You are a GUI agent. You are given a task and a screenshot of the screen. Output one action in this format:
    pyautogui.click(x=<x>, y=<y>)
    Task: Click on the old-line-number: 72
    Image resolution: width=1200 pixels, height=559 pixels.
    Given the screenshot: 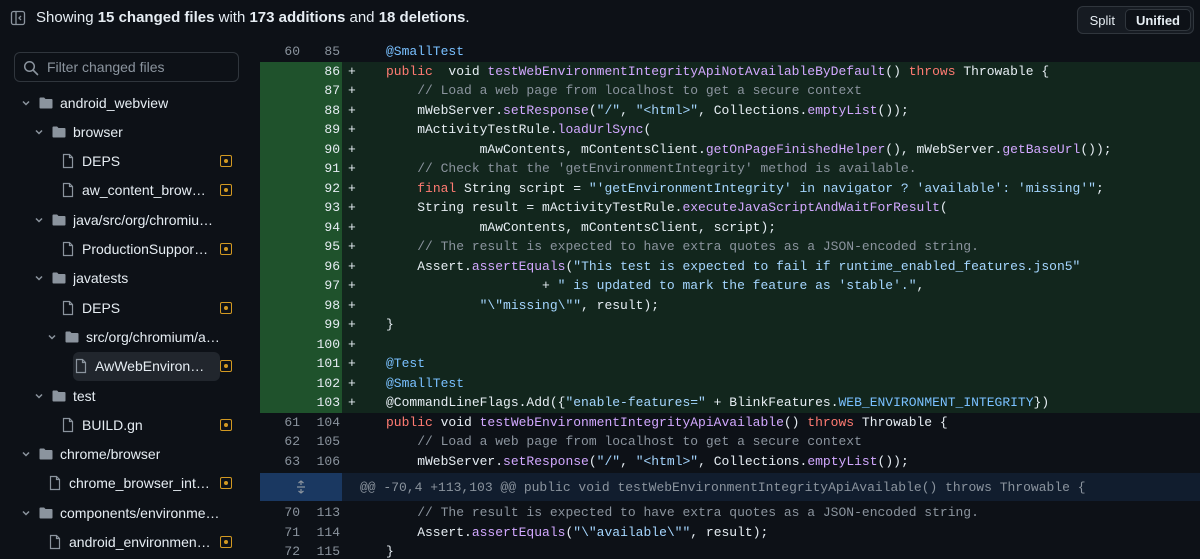 What is the action you would take?
    pyautogui.click(x=280, y=551)
    